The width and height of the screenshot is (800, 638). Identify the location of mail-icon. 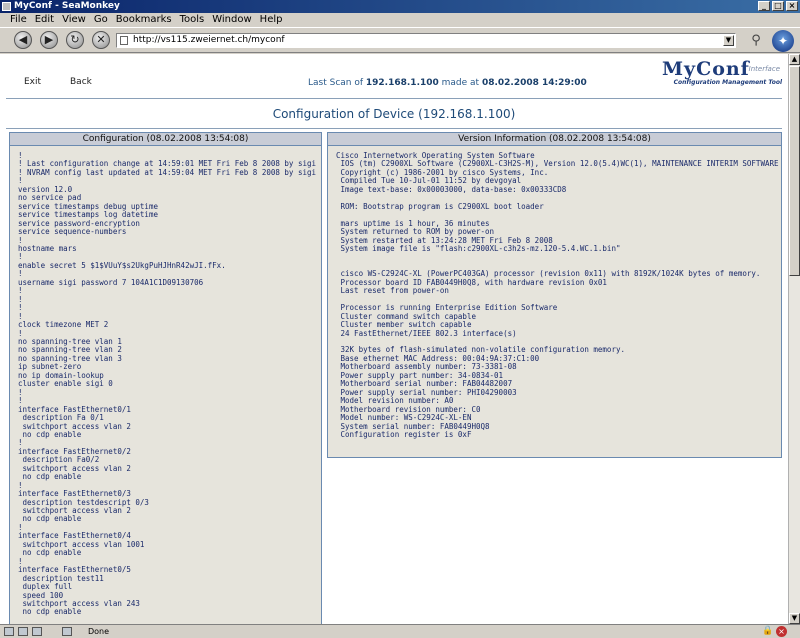
(9, 631).